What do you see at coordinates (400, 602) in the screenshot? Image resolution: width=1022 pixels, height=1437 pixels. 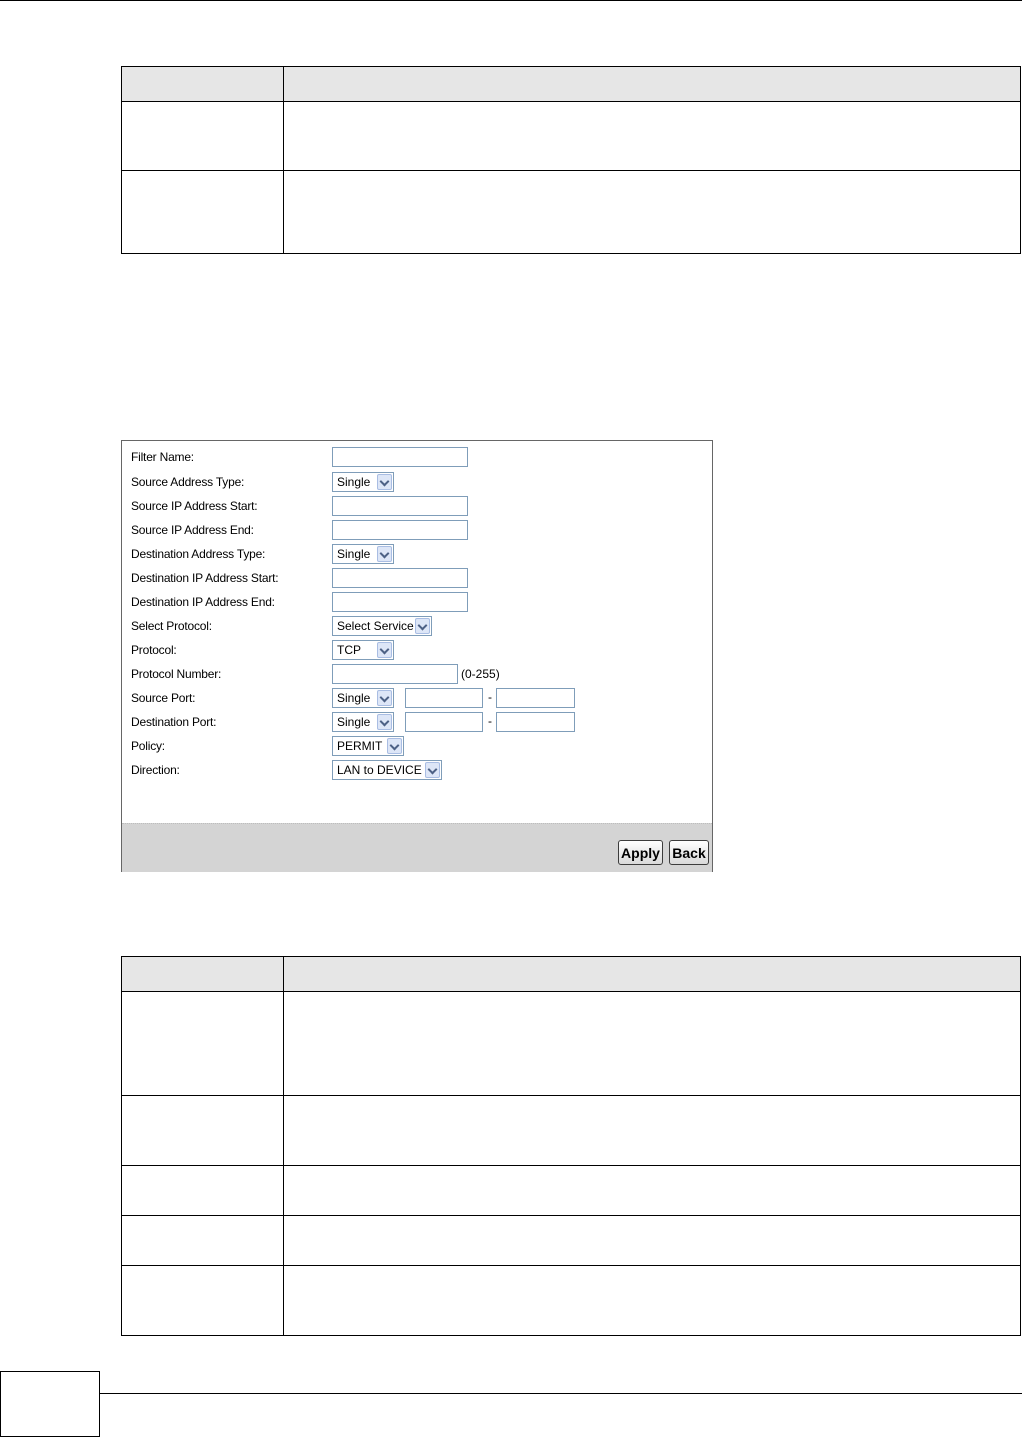 I see `destination-ip-end-input` at bounding box center [400, 602].